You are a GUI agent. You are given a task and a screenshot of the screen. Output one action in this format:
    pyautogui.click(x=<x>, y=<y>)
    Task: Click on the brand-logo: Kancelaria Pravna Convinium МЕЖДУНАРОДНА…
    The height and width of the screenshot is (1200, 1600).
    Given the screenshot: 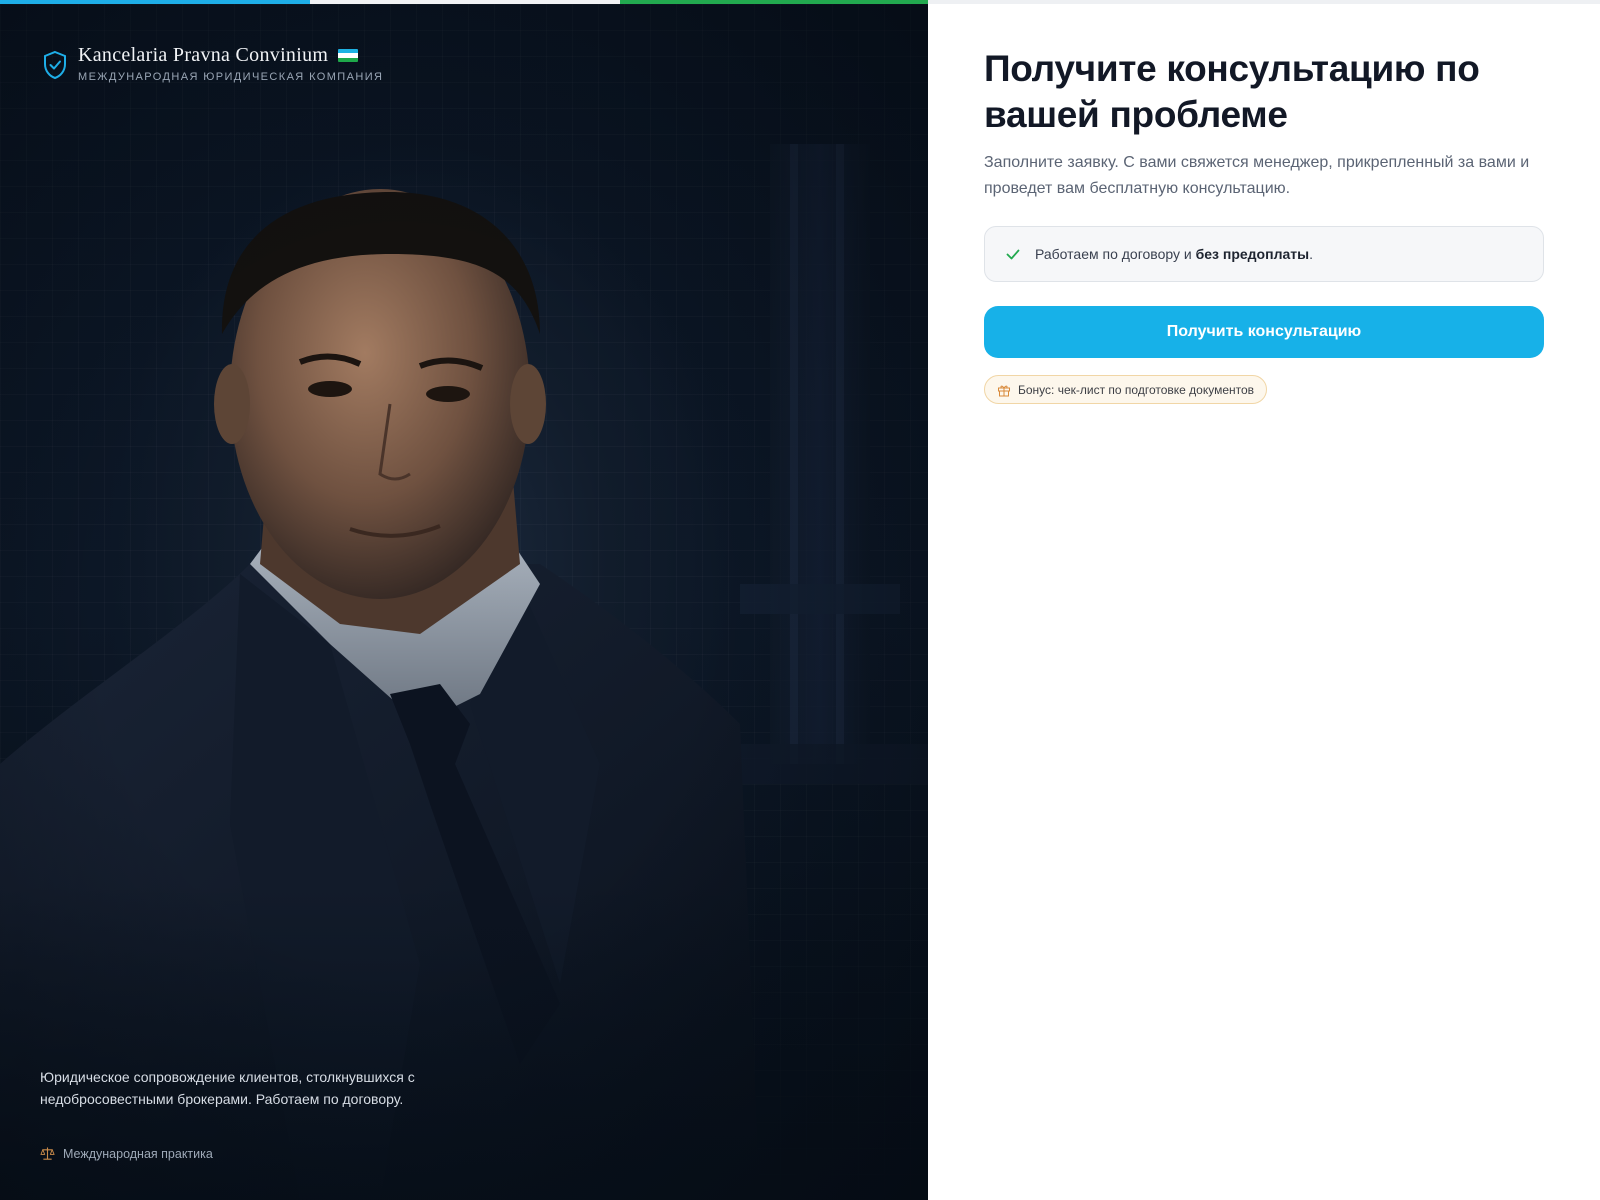 What is the action you would take?
    pyautogui.click(x=212, y=63)
    